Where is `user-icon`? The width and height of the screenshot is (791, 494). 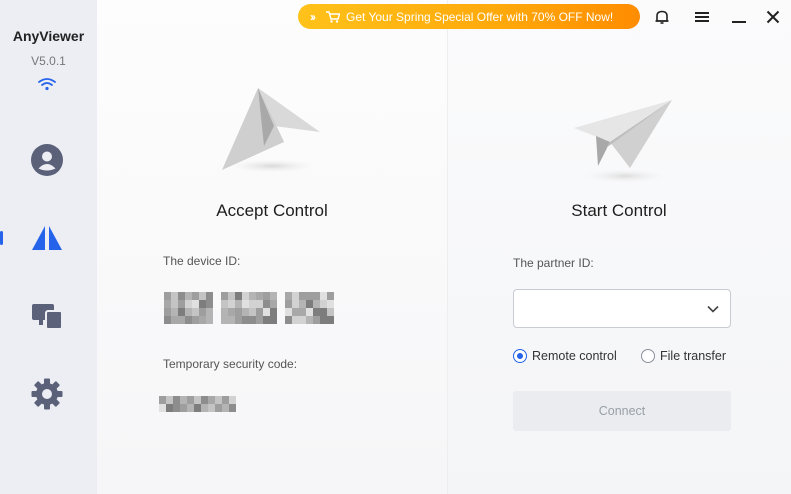 user-icon is located at coordinates (47, 160).